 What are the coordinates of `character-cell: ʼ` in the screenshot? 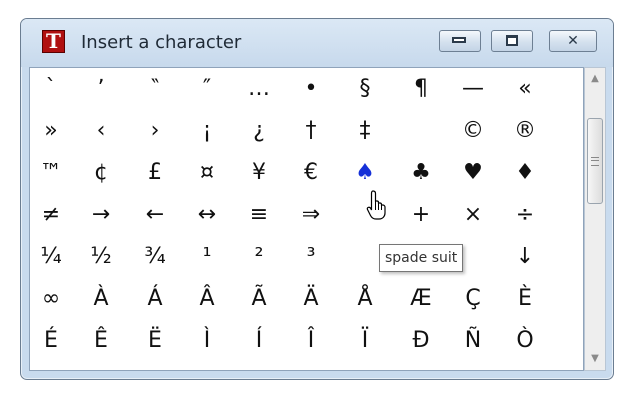 It's located at (101, 89).